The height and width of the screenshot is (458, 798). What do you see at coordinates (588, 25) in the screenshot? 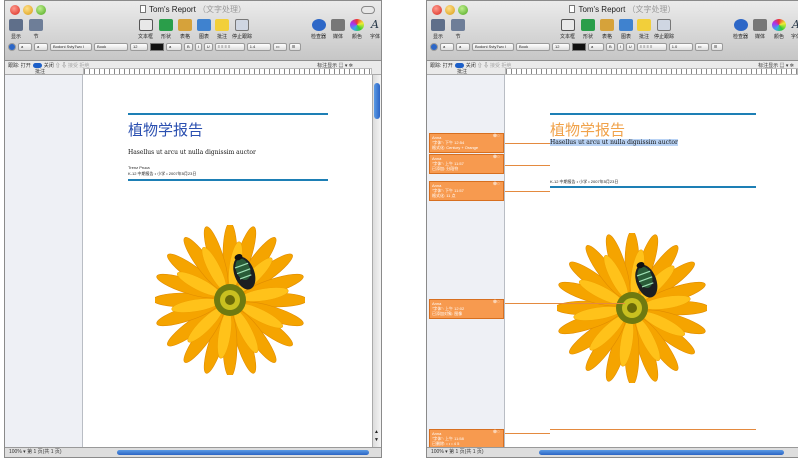
I see `shapes-icon` at bounding box center [588, 25].